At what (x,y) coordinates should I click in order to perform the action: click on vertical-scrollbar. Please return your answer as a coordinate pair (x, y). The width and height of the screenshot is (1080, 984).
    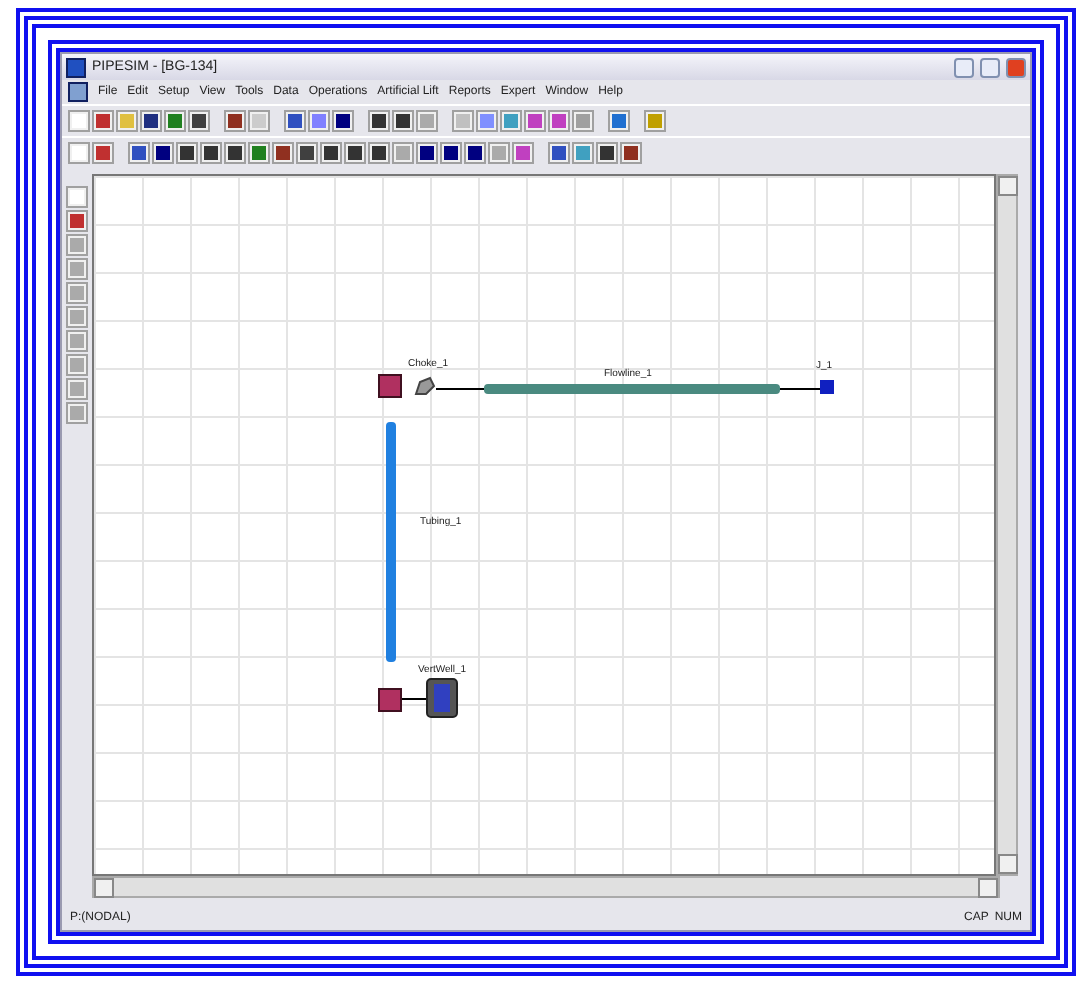
    Looking at the image, I should click on (1007, 525).